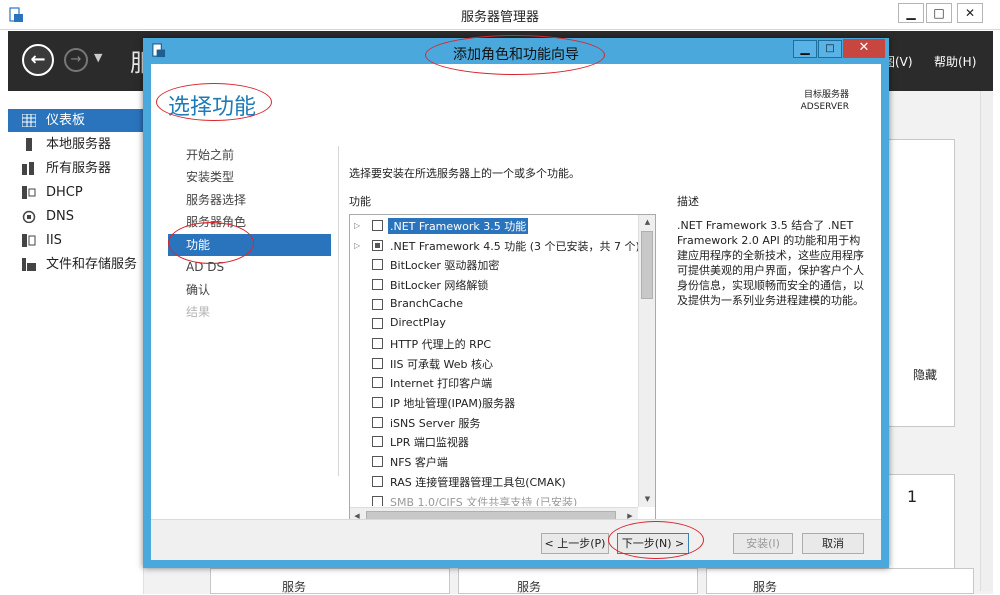  I want to click on step-confirmation: 确认, so click(249, 290).